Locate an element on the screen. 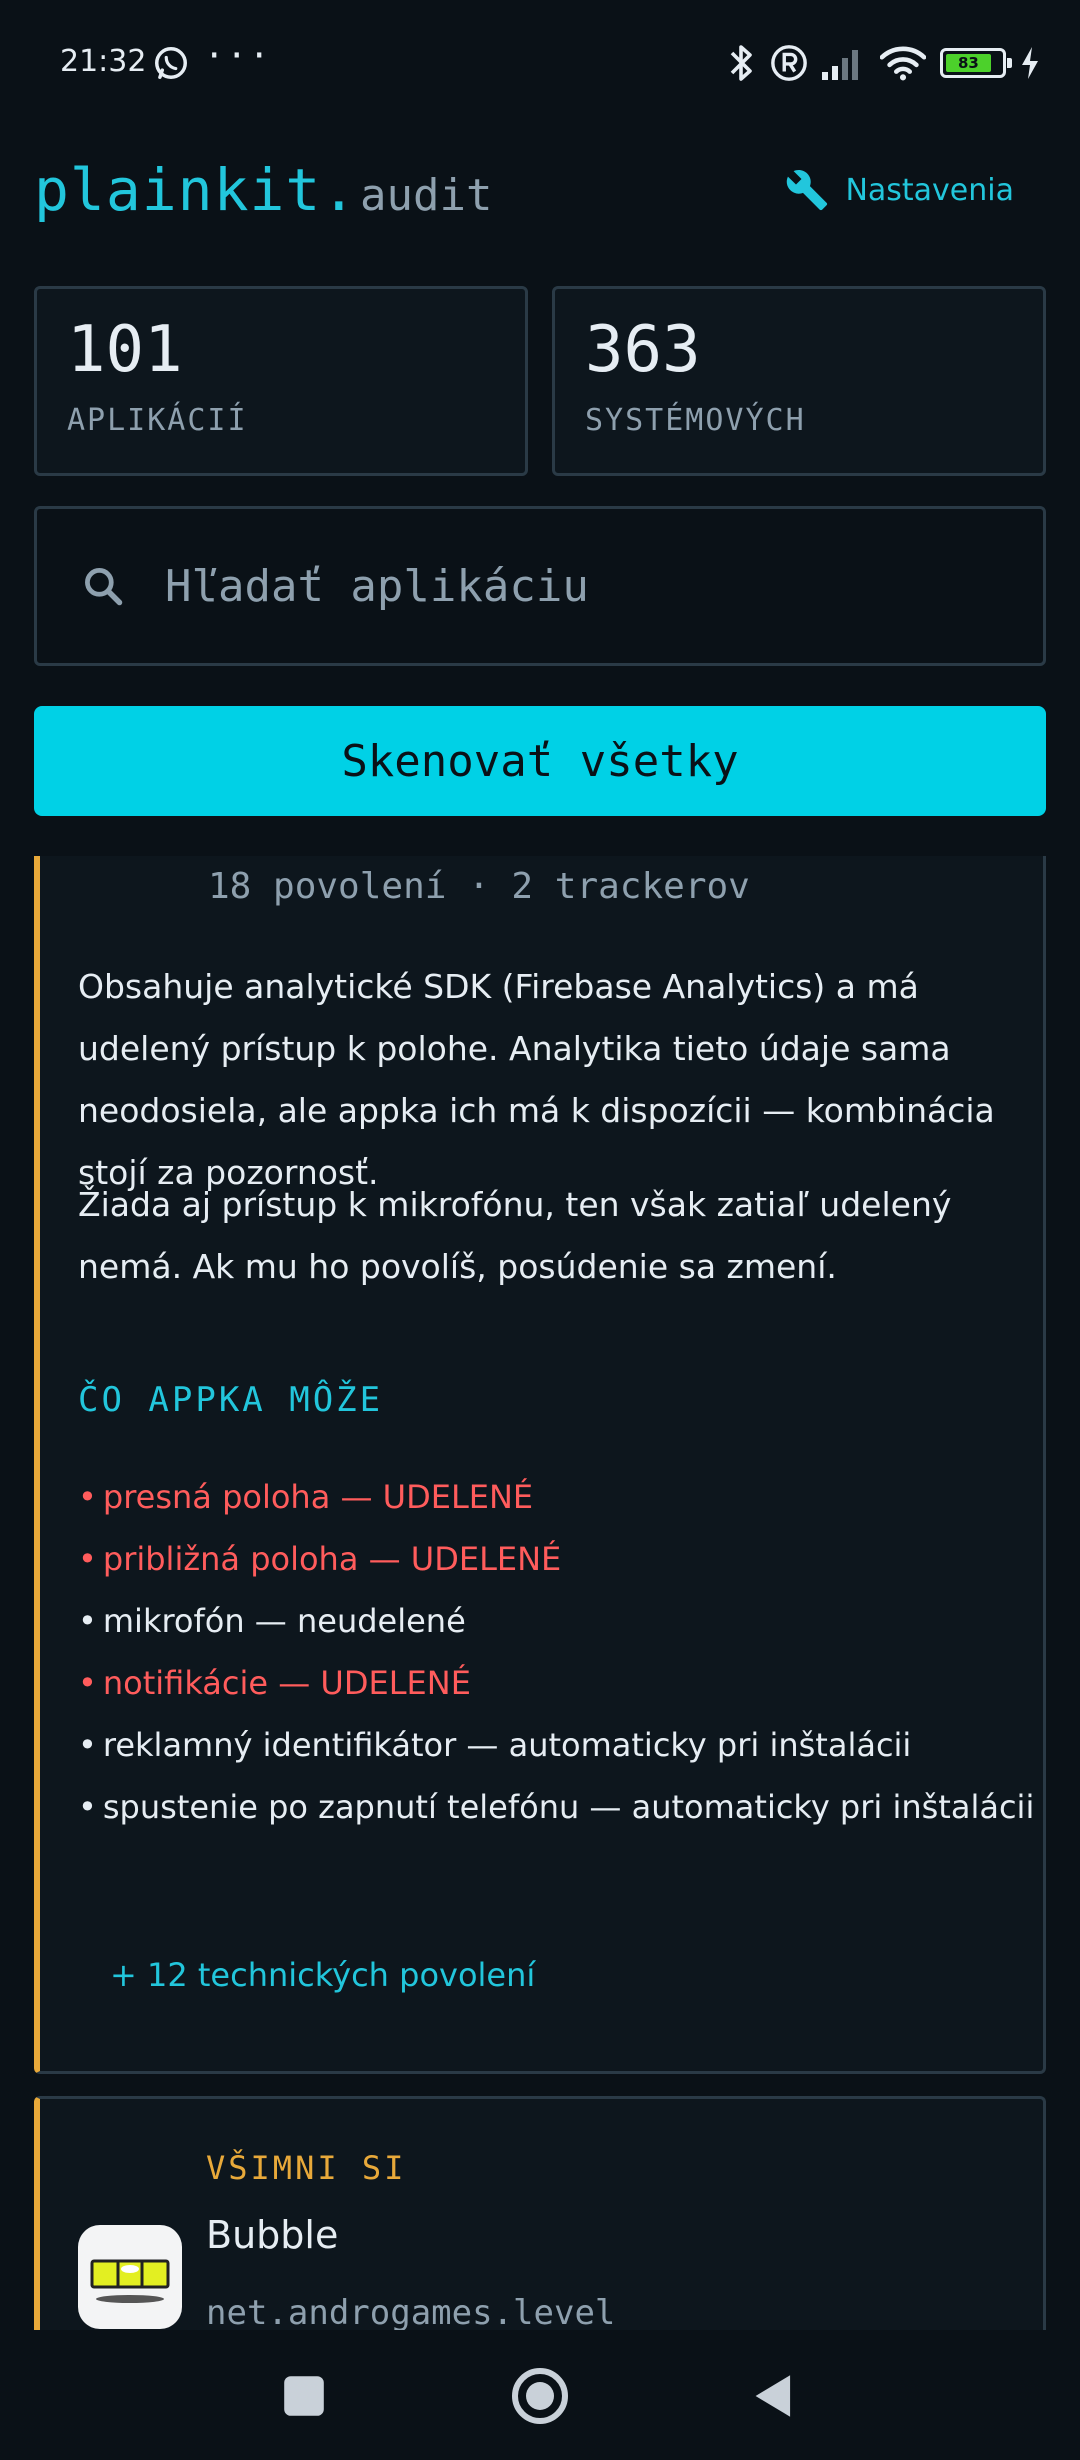  wifi-icon is located at coordinates (903, 63).